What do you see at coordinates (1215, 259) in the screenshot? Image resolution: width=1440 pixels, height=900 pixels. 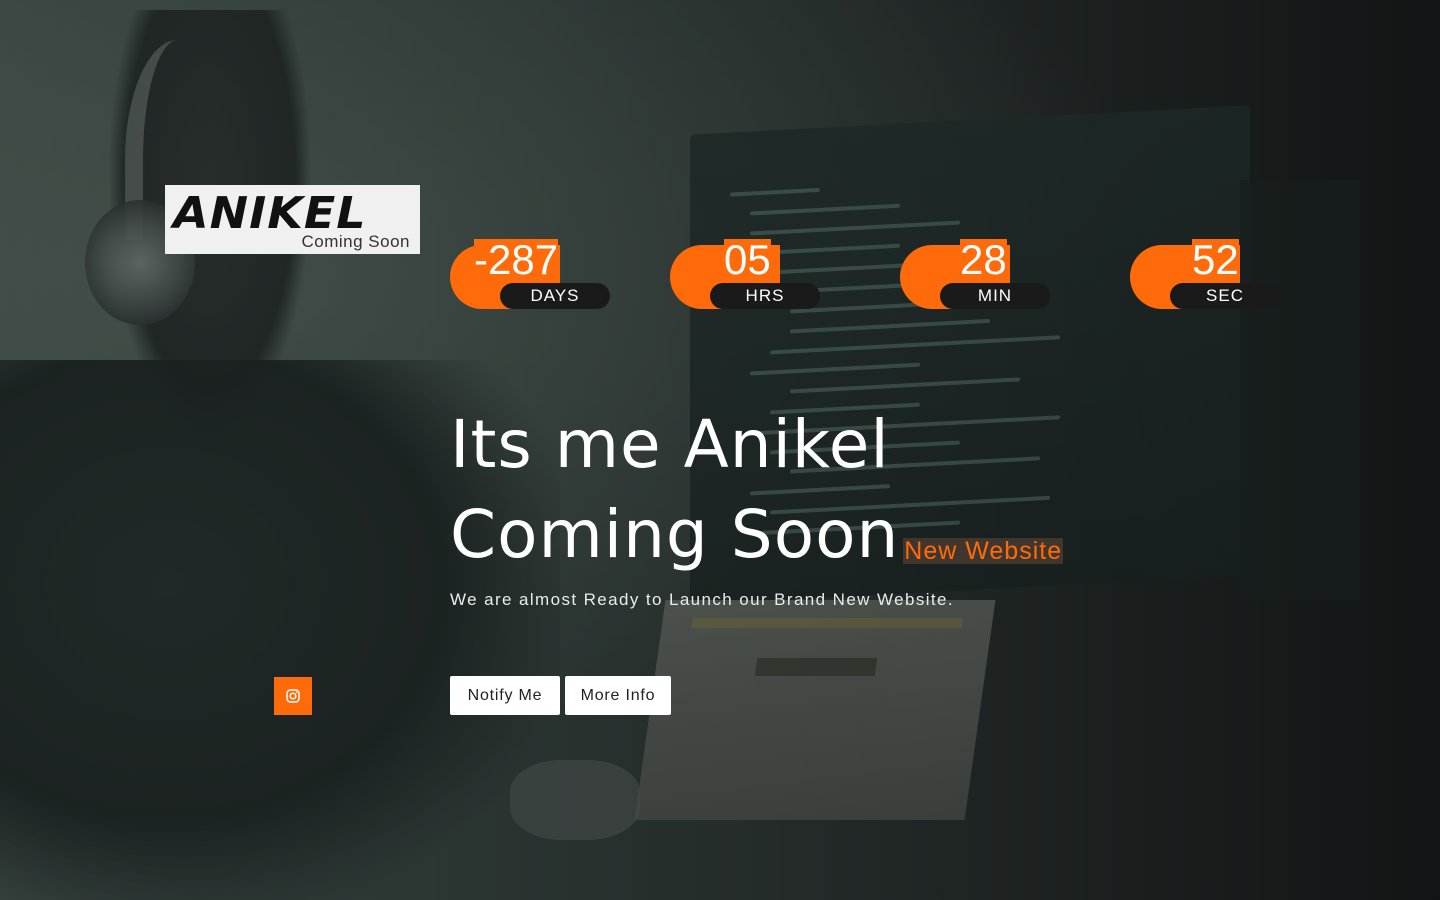 I see `countdown-seconds-value: 52` at bounding box center [1215, 259].